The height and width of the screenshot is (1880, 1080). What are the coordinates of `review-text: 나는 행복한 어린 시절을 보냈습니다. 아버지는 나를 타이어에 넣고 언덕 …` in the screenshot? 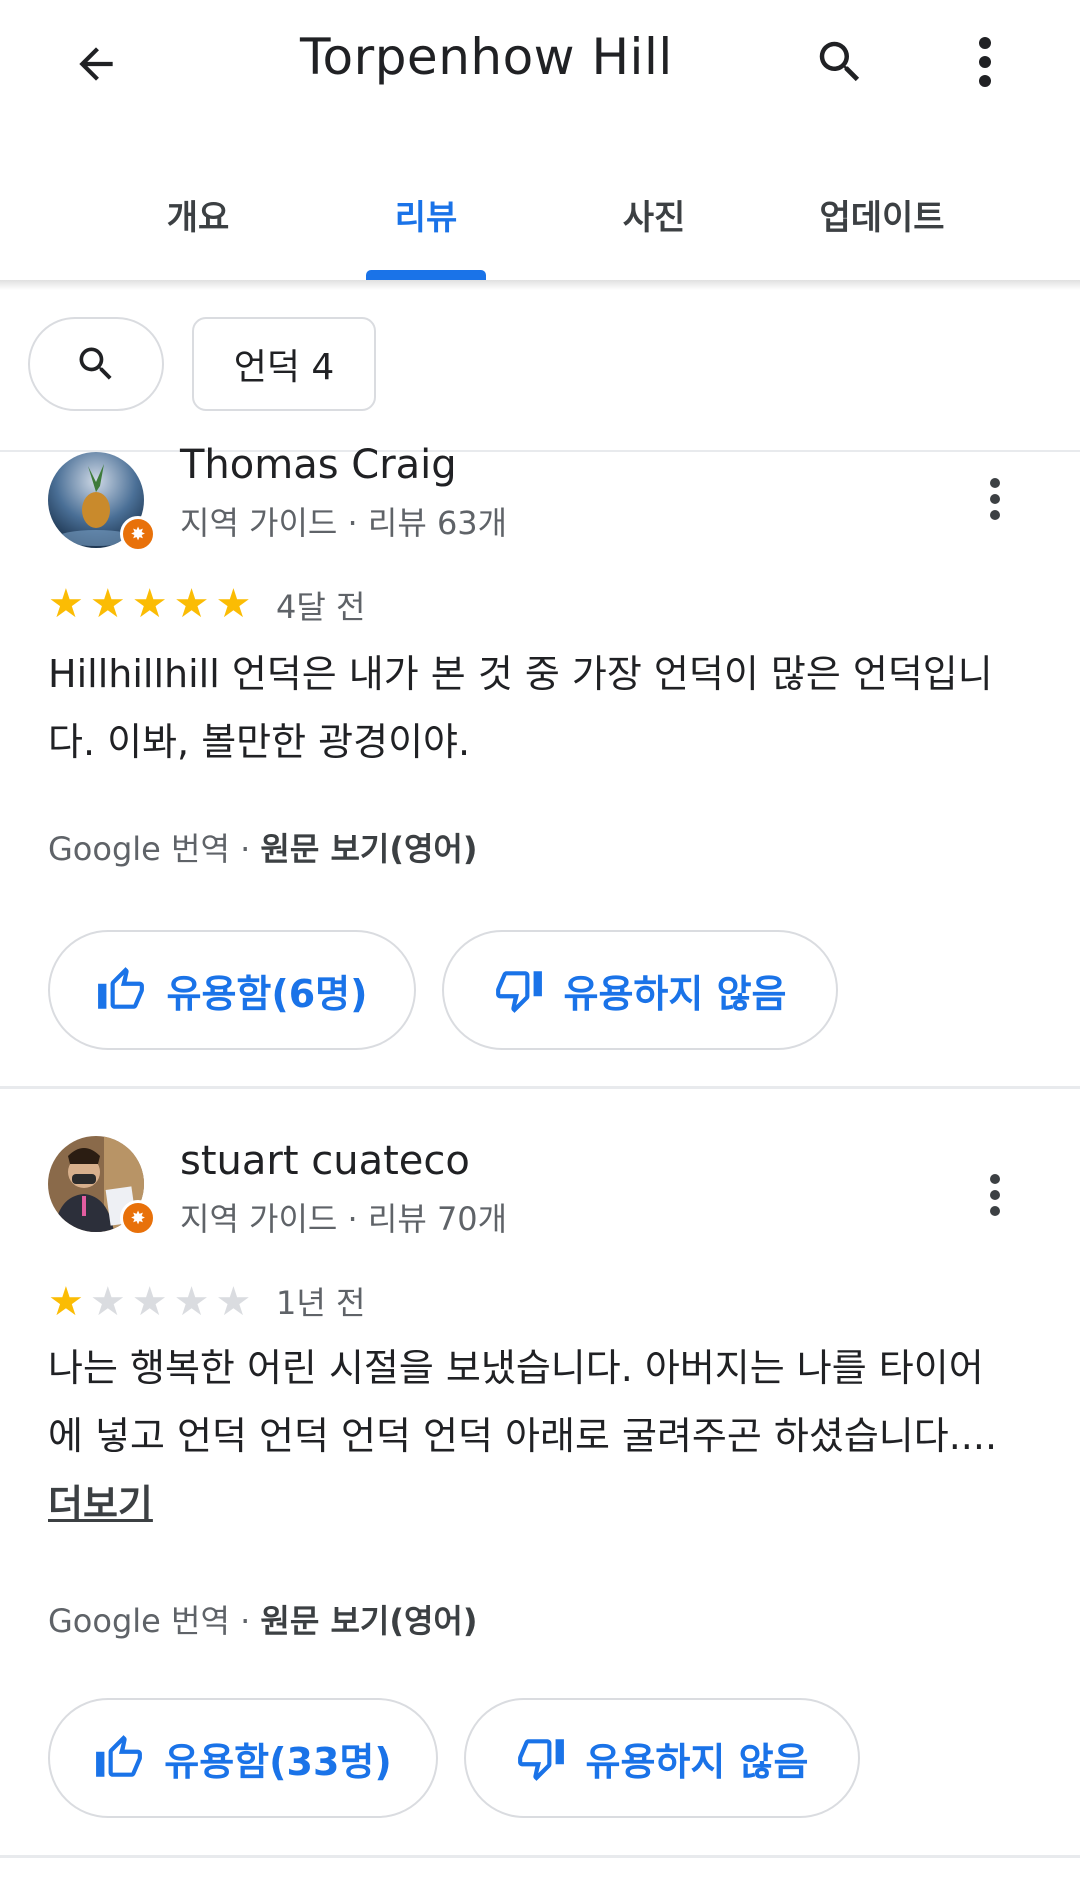 It's located at (523, 1436).